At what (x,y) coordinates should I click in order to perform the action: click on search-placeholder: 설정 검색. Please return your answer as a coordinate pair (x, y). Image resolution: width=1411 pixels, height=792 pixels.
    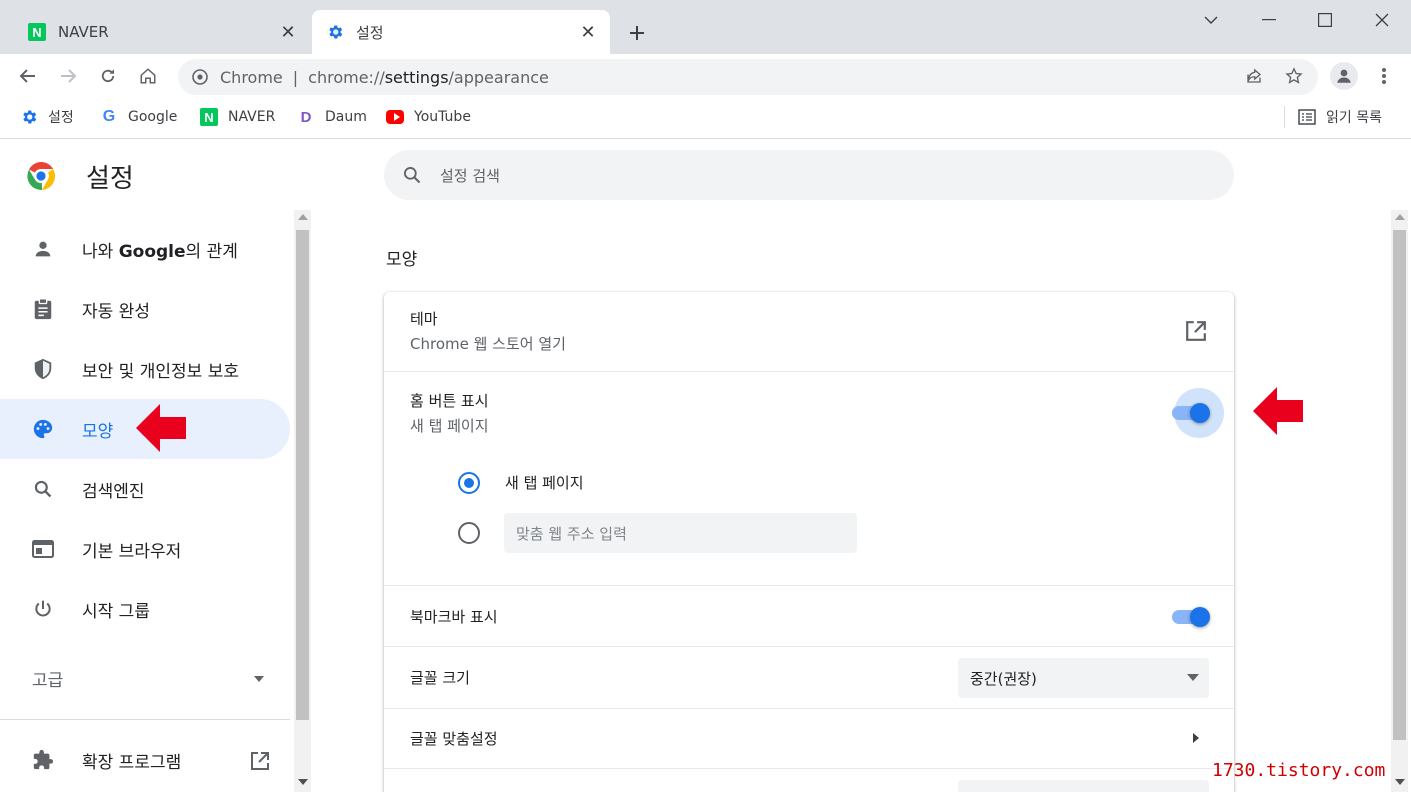
    Looking at the image, I should click on (470, 175).